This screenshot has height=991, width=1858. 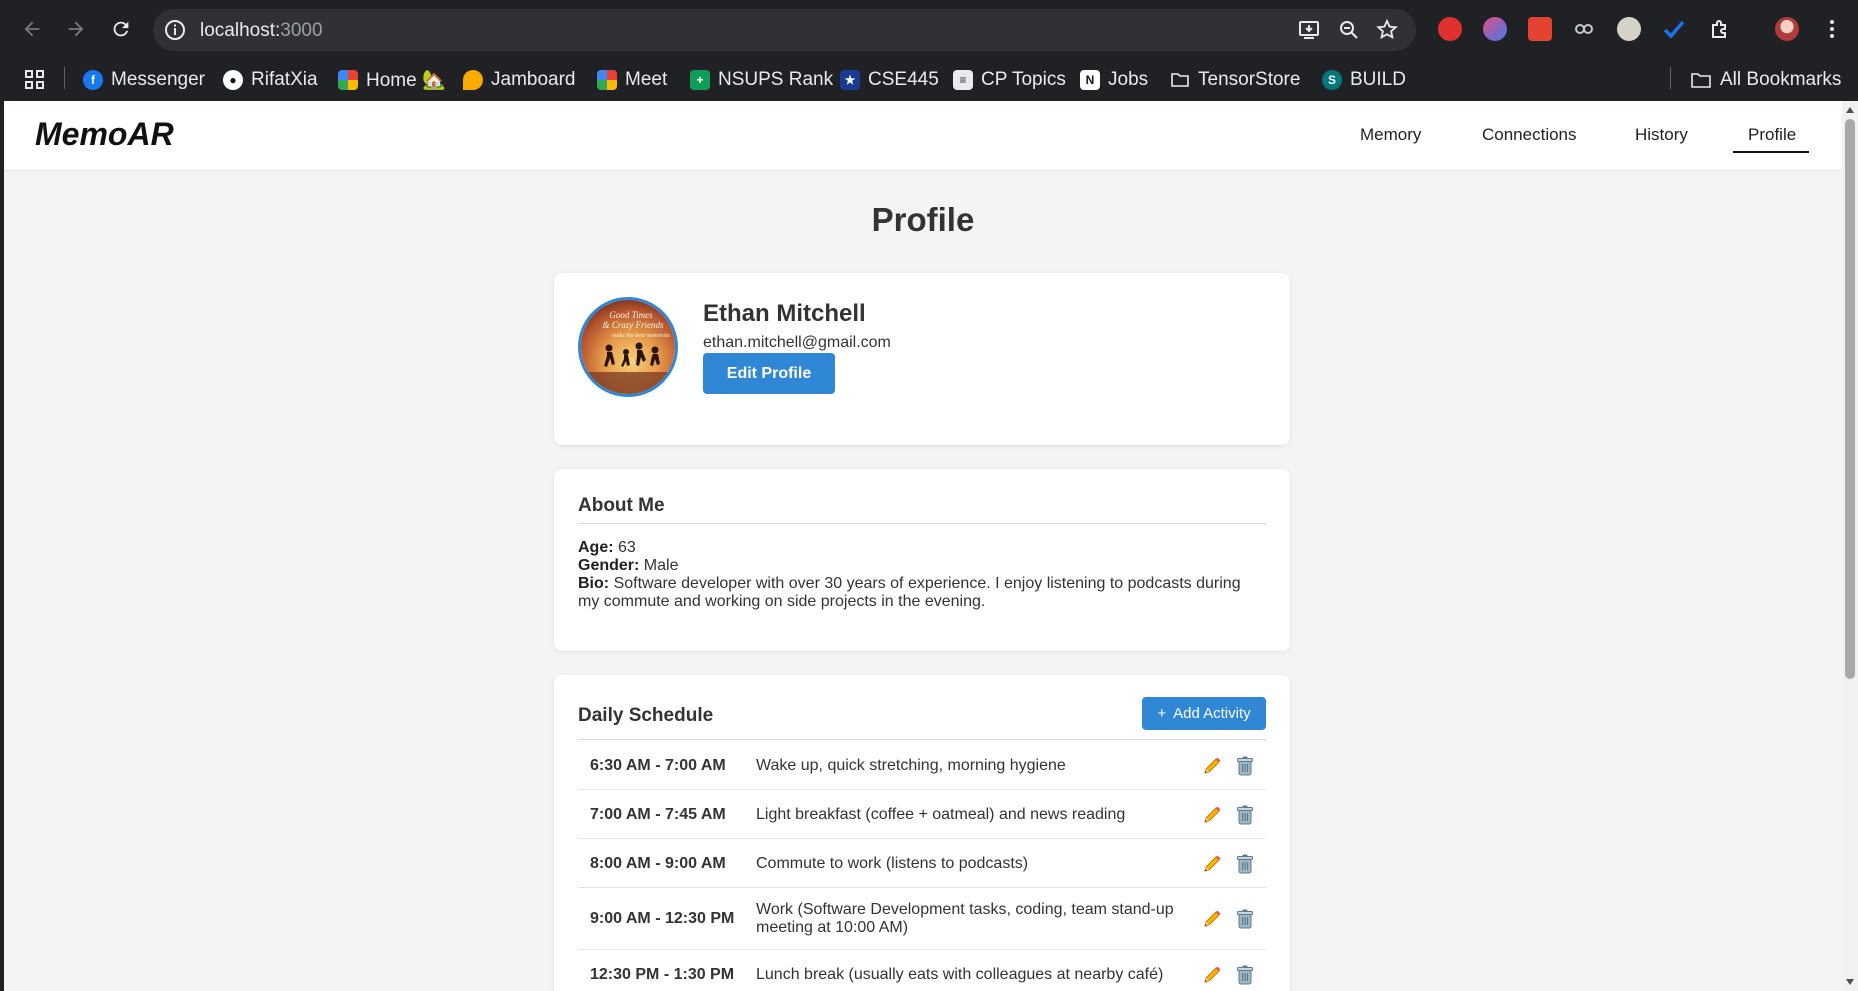 I want to click on schedule-time: 7:00 AM - 7:45 AM, so click(x=658, y=814).